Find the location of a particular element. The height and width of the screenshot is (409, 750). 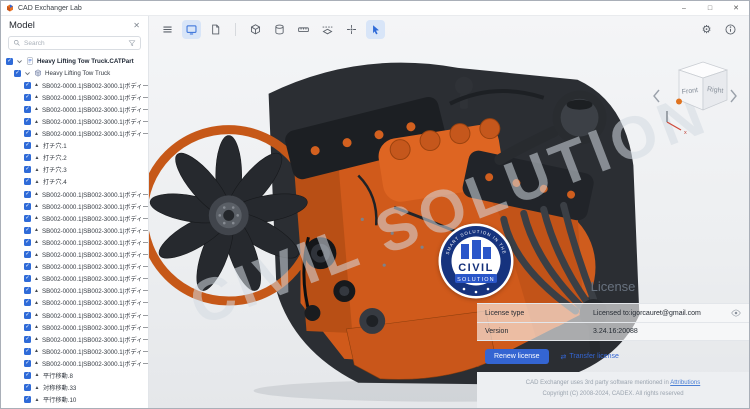

tree-item: ✓▲SB002-0000.1|SB002-3000.1|ボディー-132 is located at coordinates (77, 97).